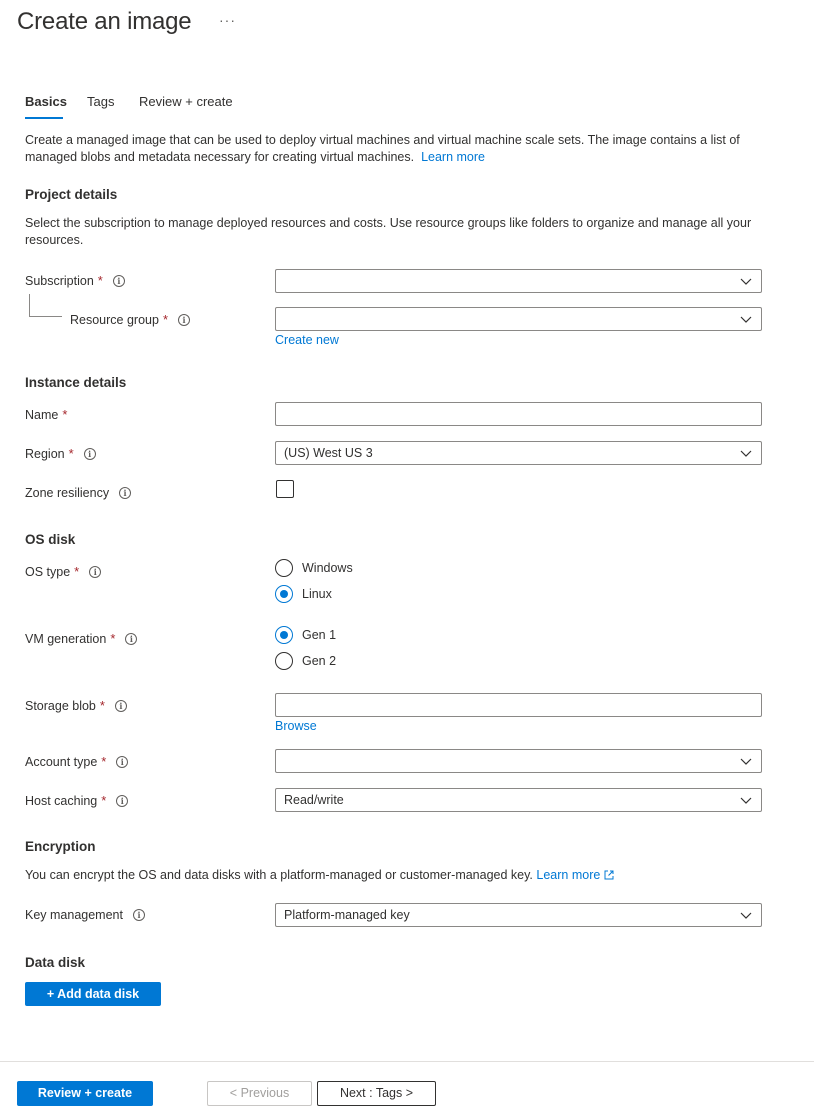 Image resolution: width=814 pixels, height=1117 pixels. Describe the element at coordinates (307, 340) in the screenshot. I see `create-new-link: Create new` at that location.